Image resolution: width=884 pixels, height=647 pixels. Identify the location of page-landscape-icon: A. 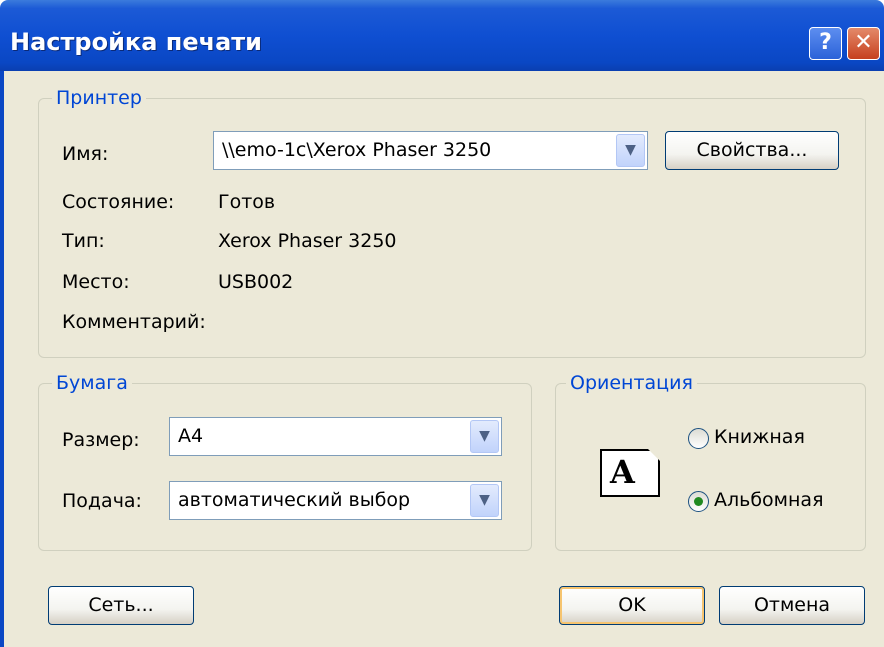
(630, 473).